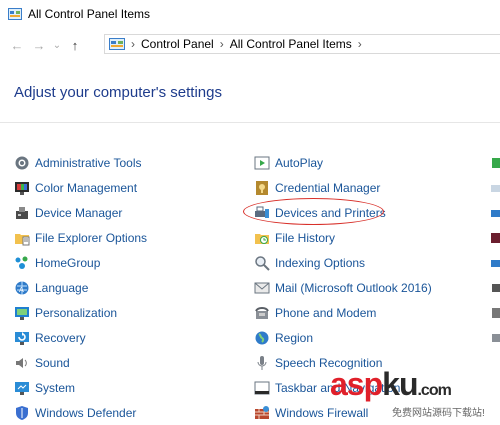  Describe the element at coordinates (343, 337) in the screenshot. I see `item-region: Region` at that location.